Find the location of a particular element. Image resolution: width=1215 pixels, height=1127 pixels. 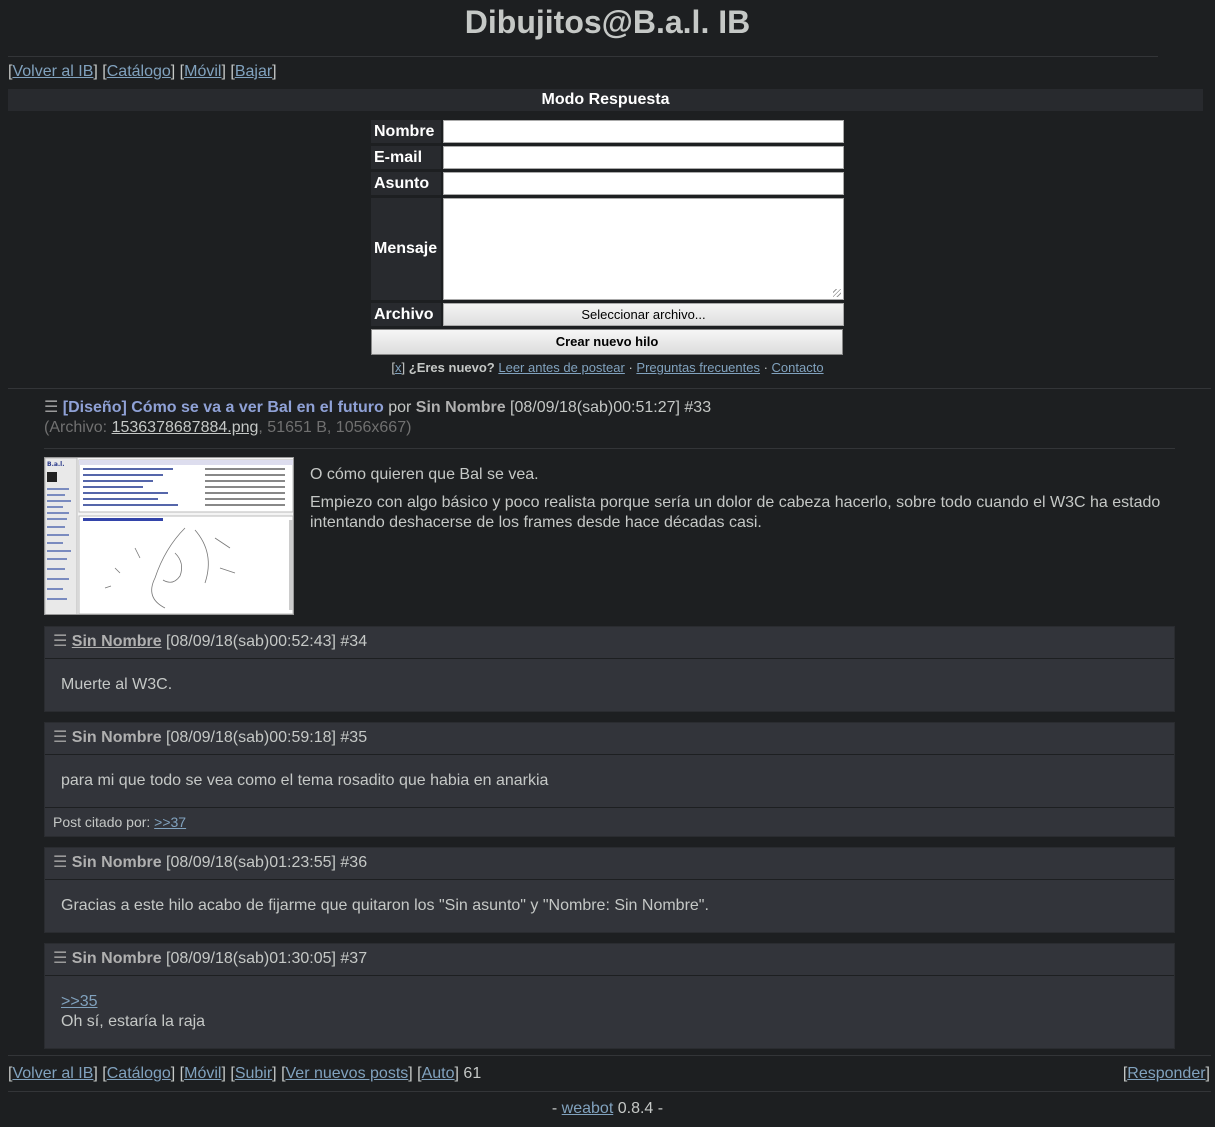

op-file-link: 1536378687884.png is located at coordinates (185, 427).